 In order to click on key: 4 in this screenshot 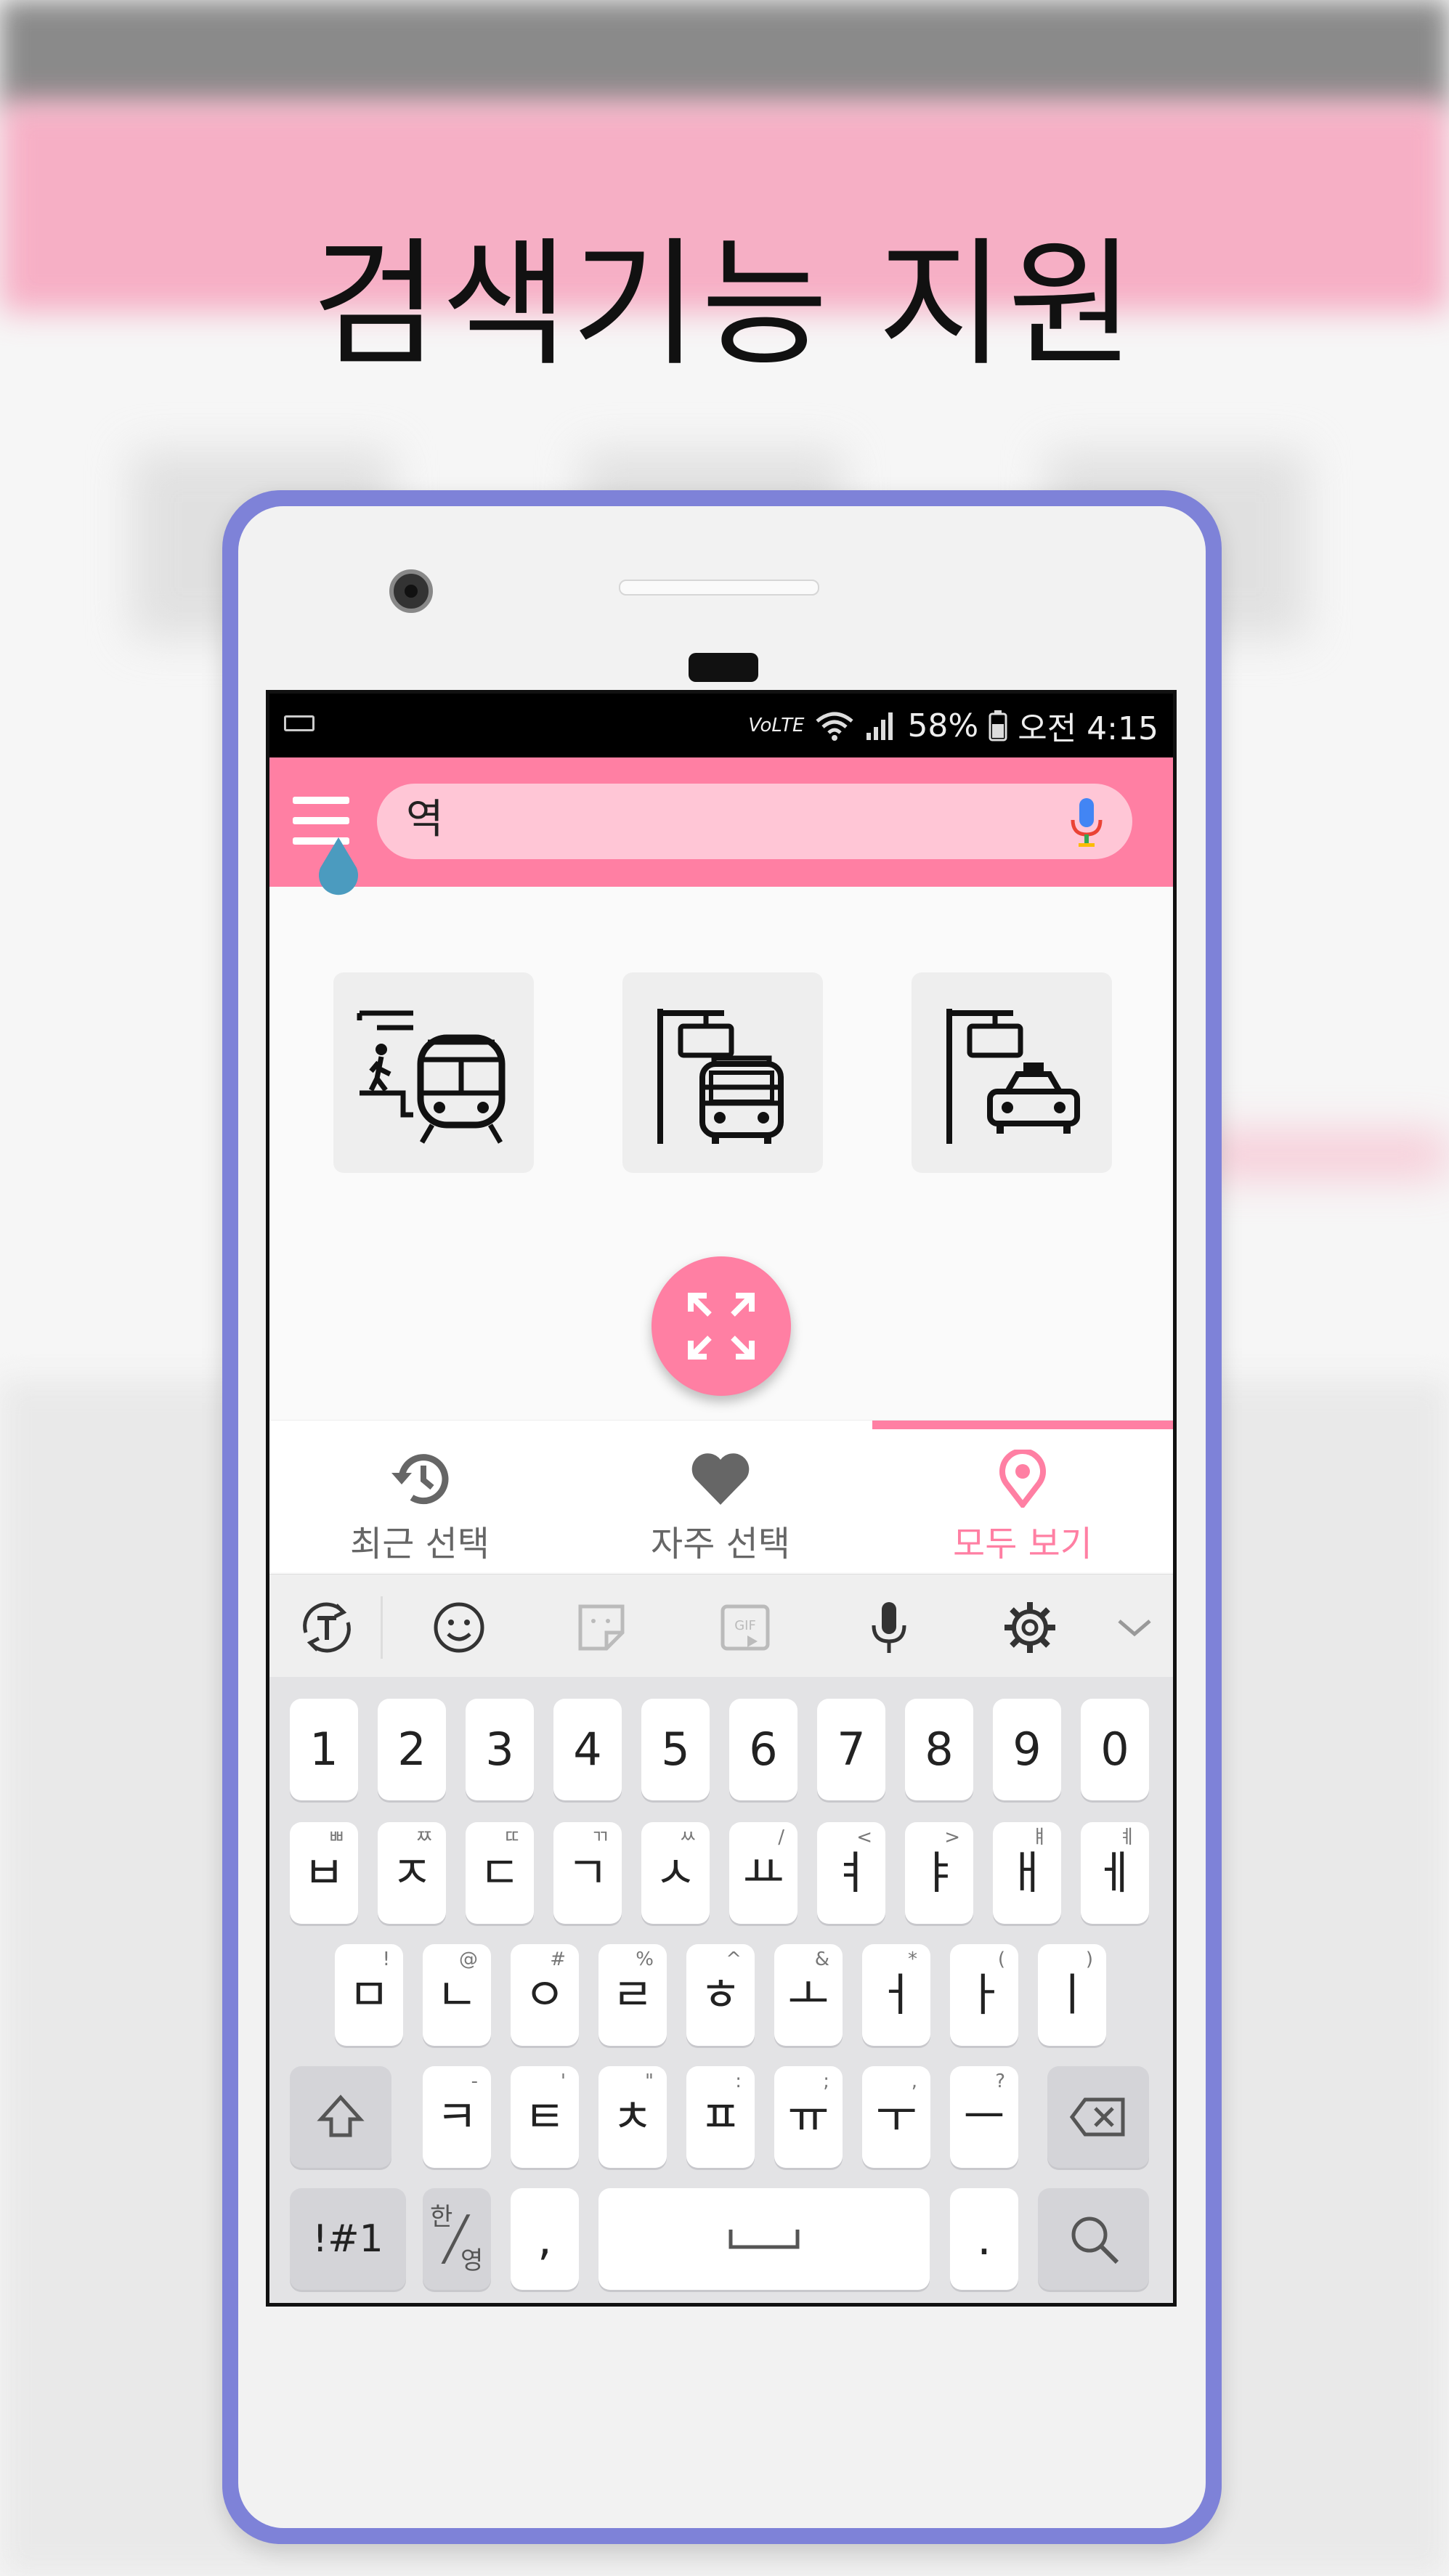, I will do `click(587, 1750)`.